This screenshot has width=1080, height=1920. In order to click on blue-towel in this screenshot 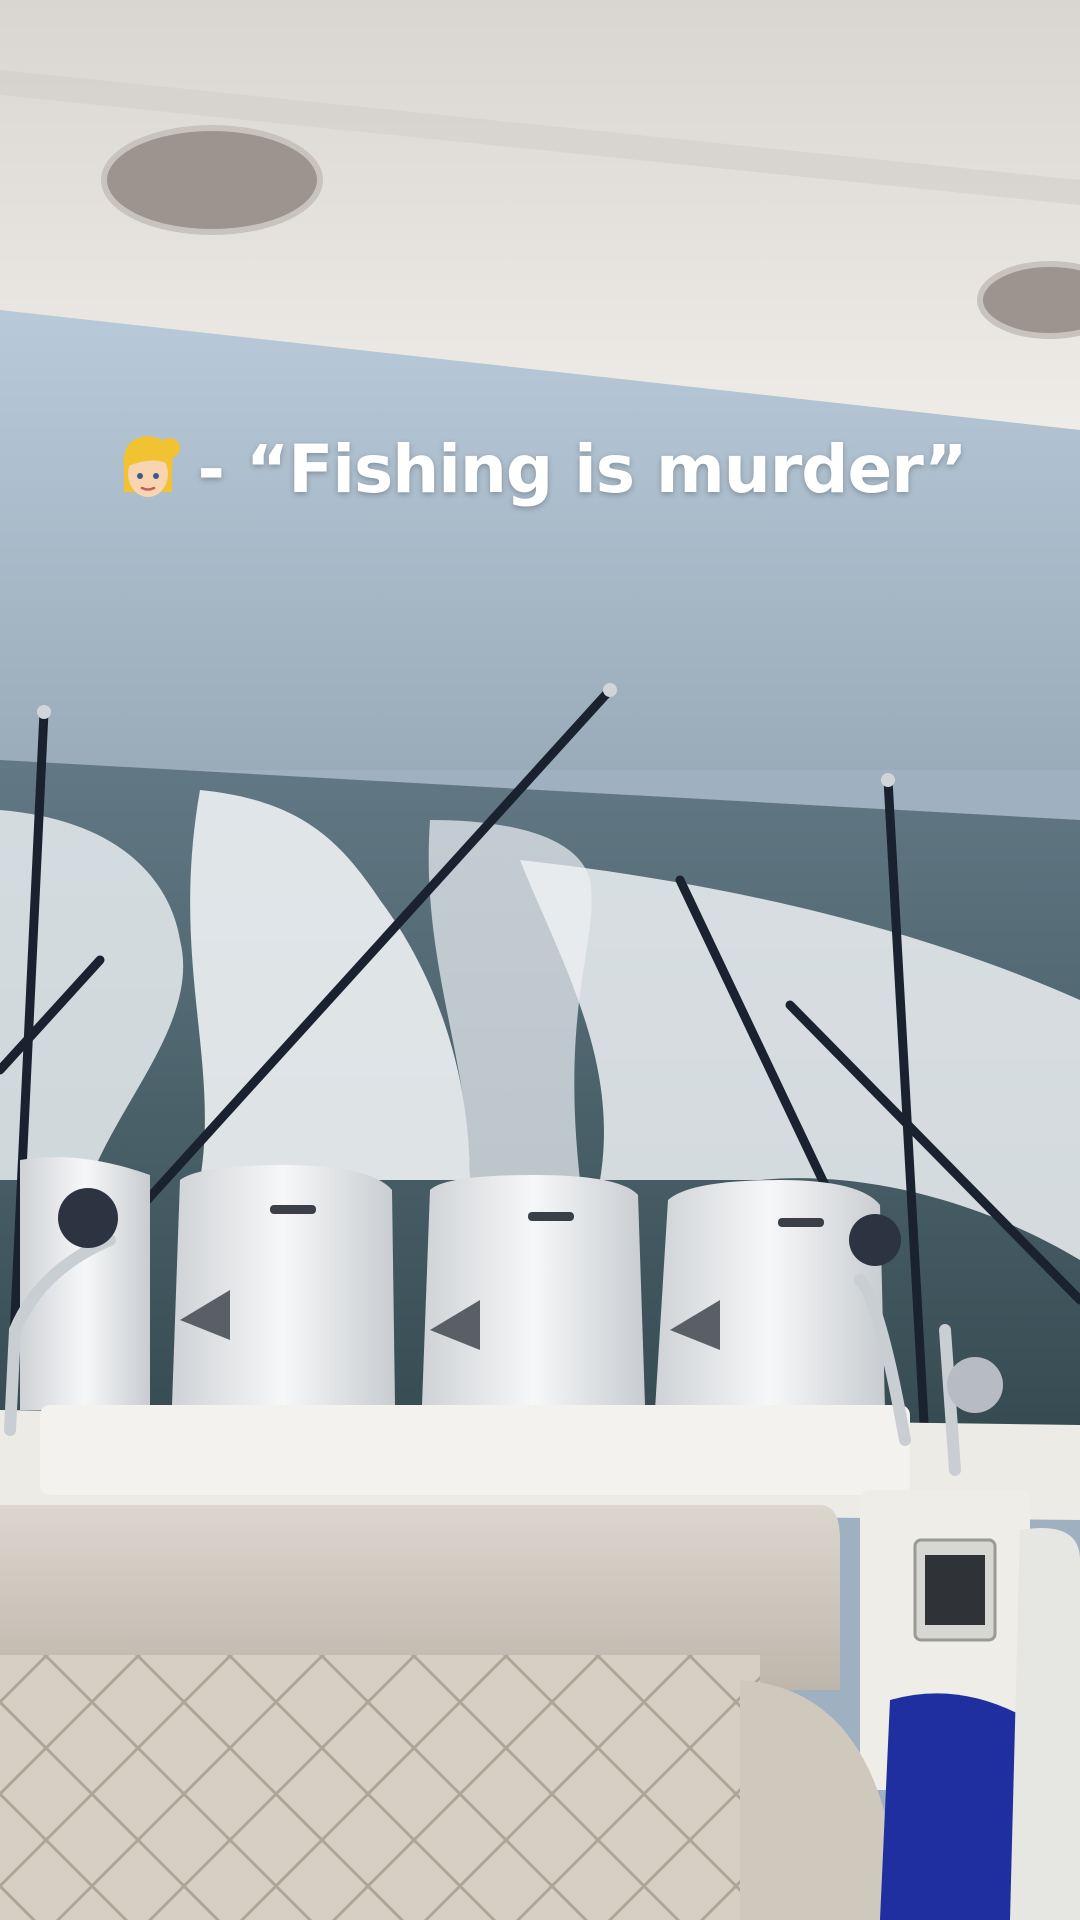, I will do `click(955, 1806)`.